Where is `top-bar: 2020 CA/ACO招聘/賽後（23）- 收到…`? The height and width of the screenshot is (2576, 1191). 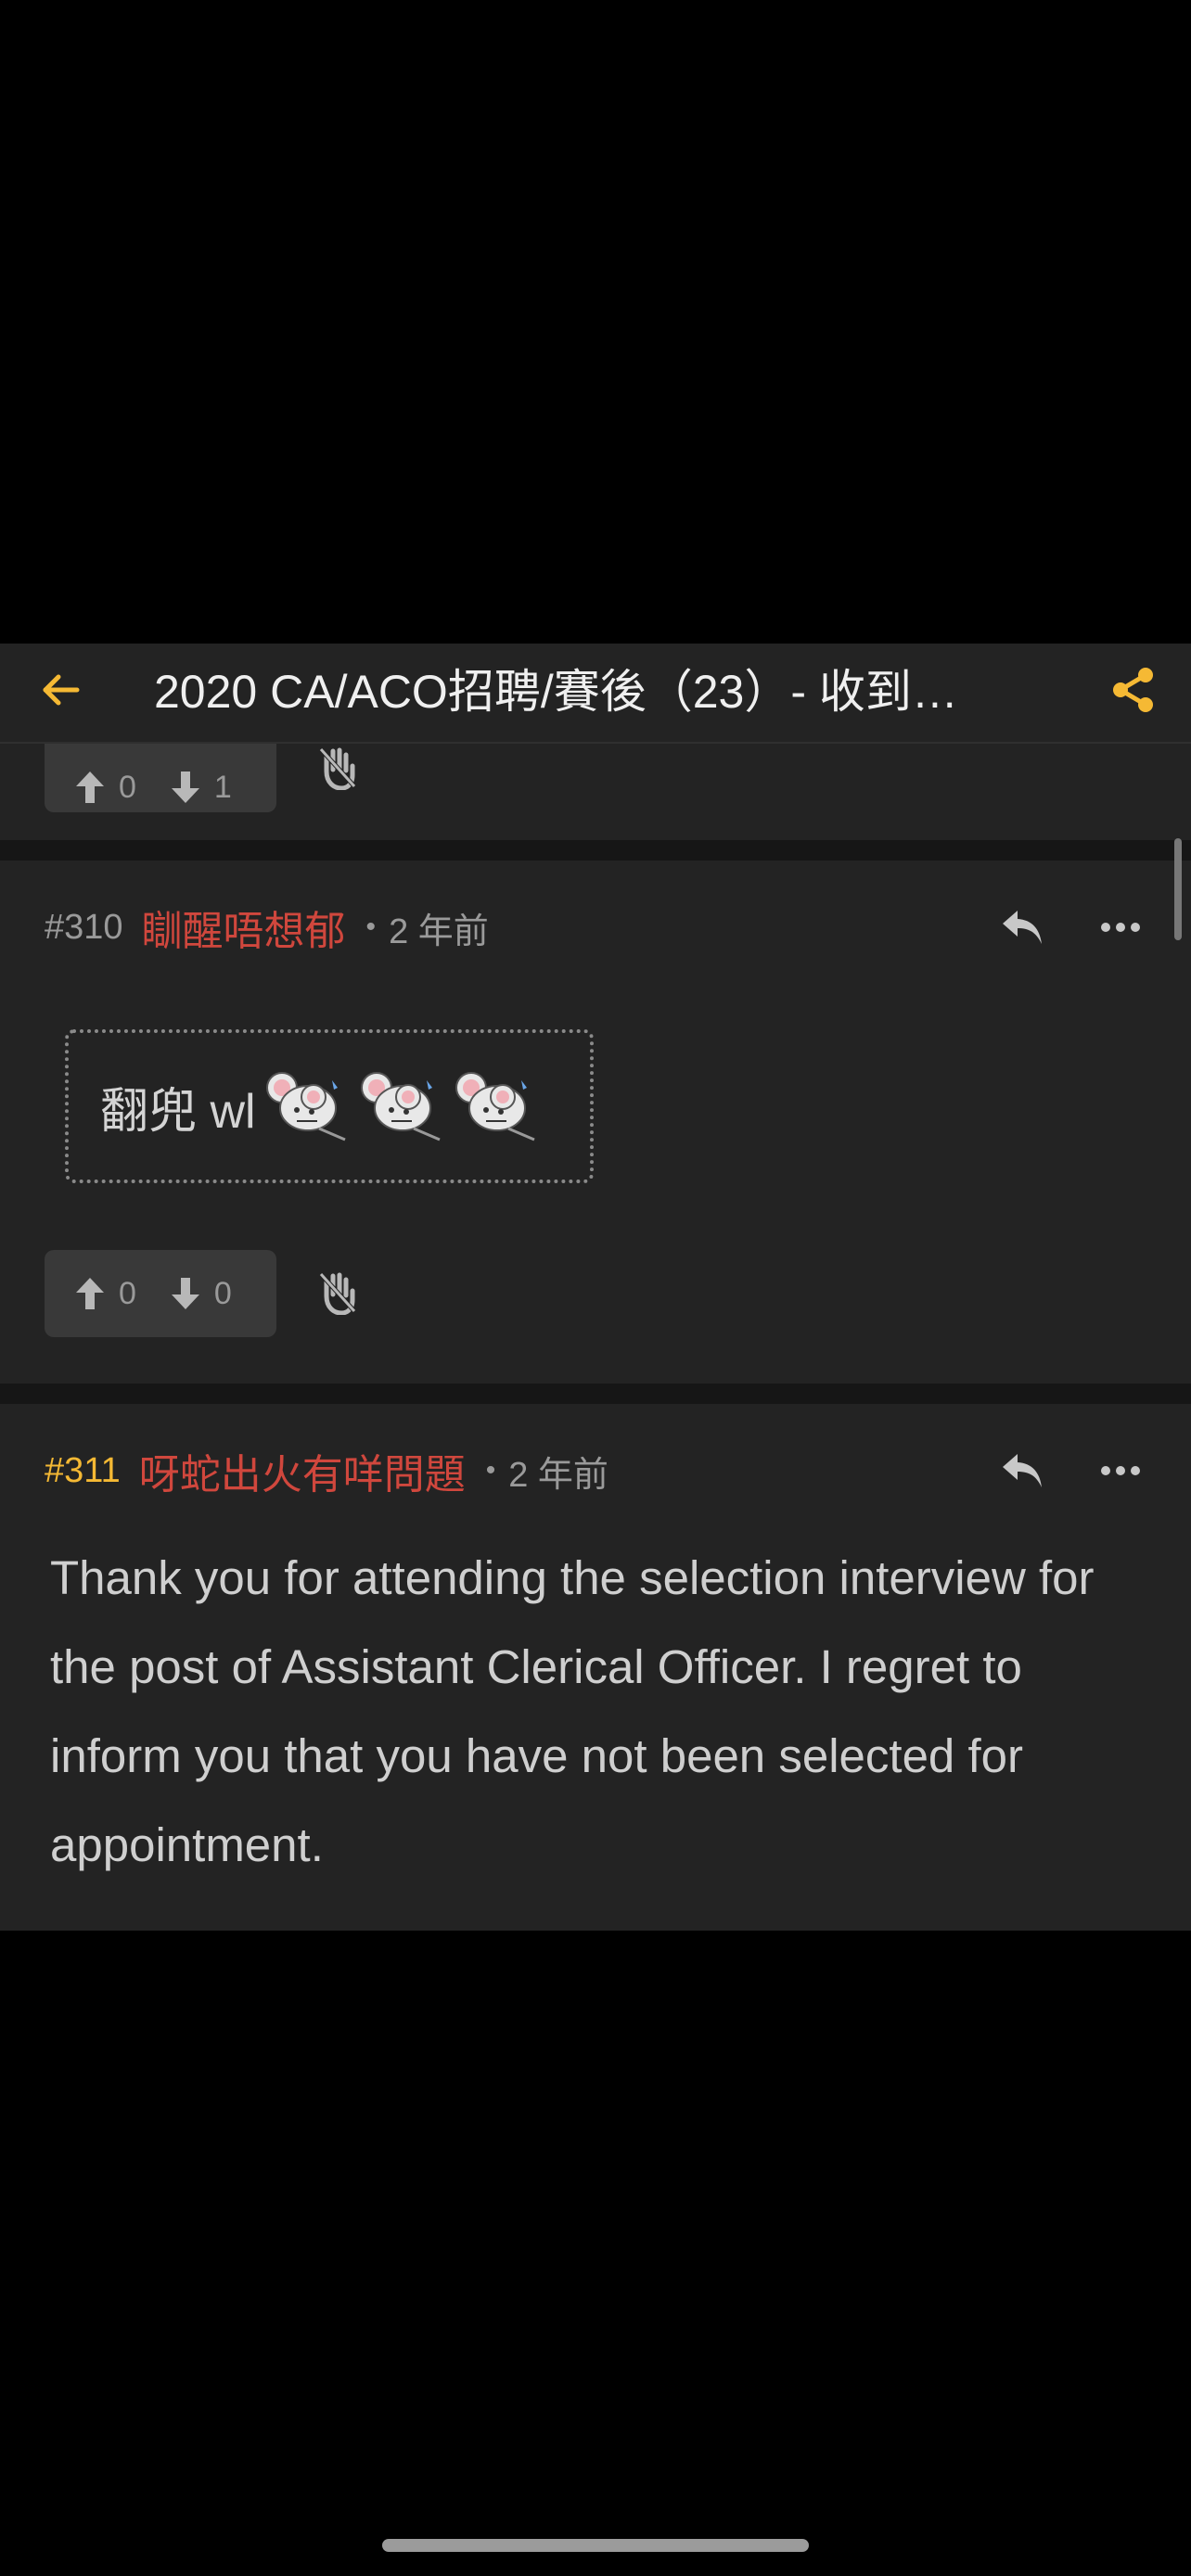 top-bar: 2020 CA/ACO招聘/賽後（23）- 收到… is located at coordinates (595, 694).